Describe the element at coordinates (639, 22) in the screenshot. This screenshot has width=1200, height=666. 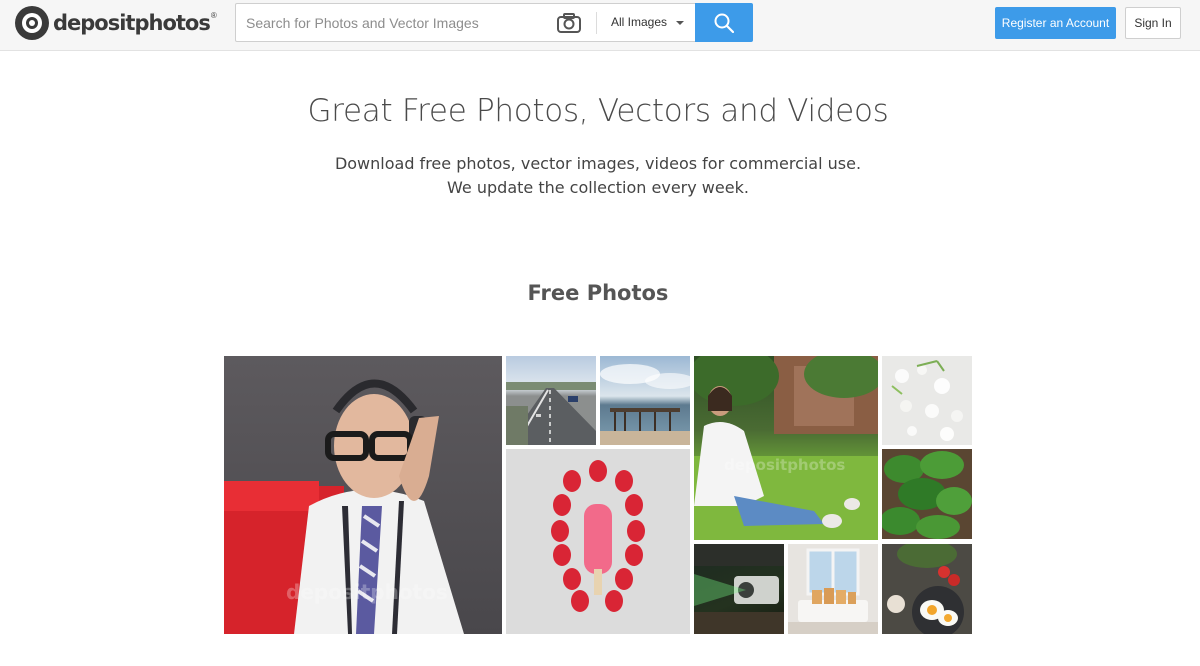
I see `image-type-label: All Images` at that location.